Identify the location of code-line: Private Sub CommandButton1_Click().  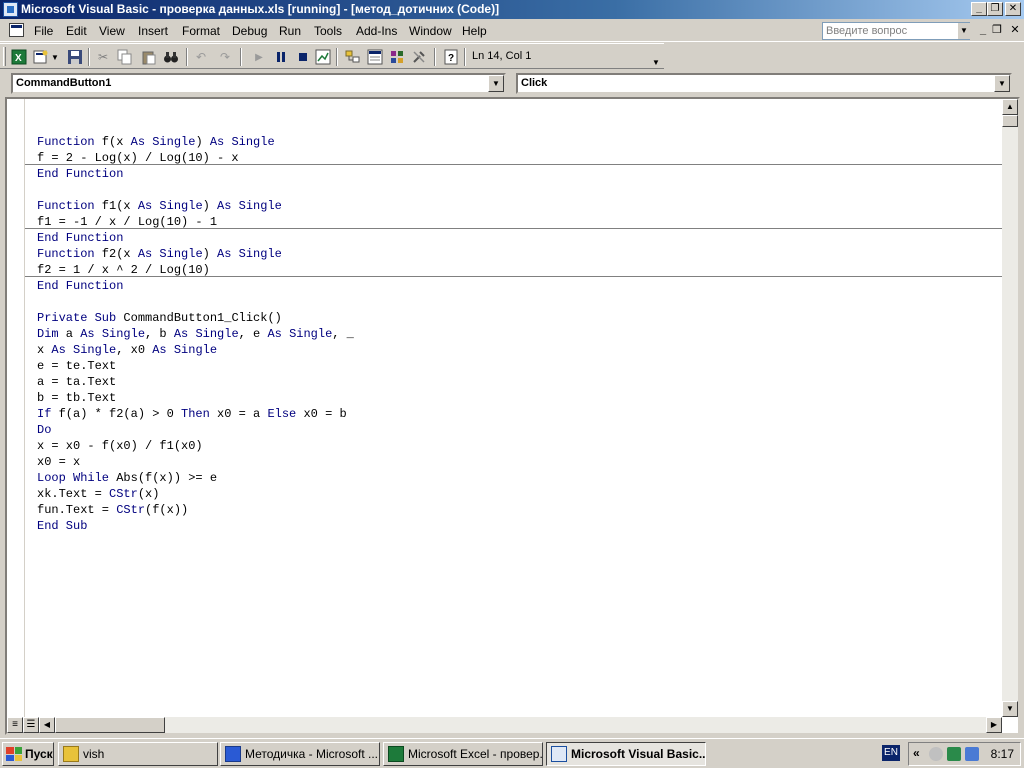
(522, 318).